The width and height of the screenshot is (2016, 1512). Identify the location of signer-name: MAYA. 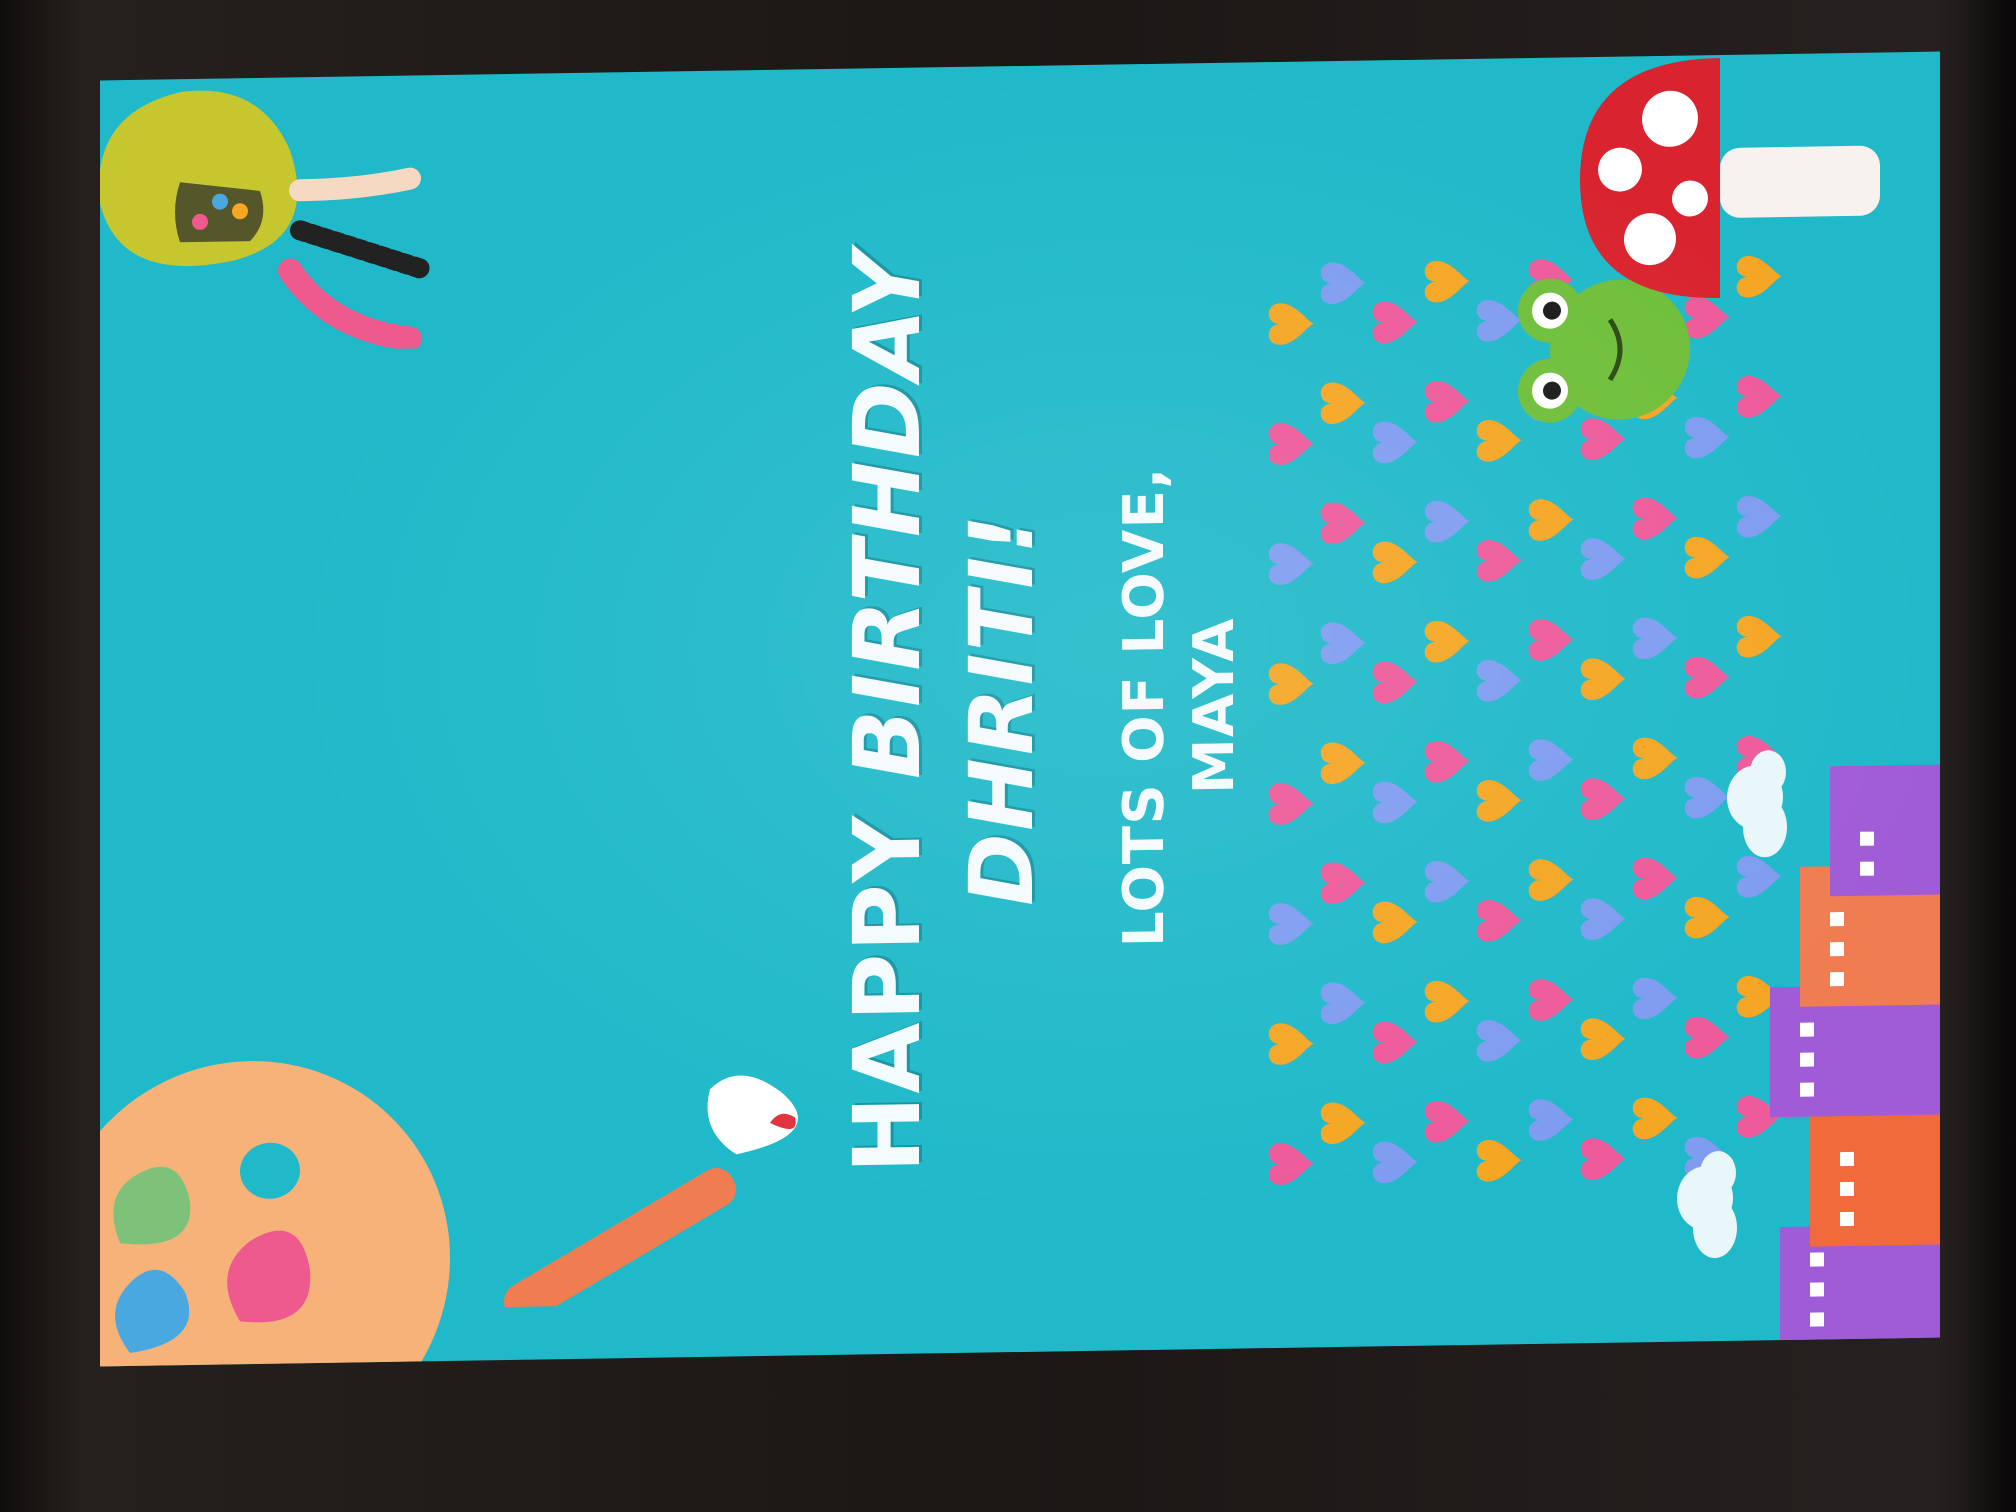
(1214, 706).